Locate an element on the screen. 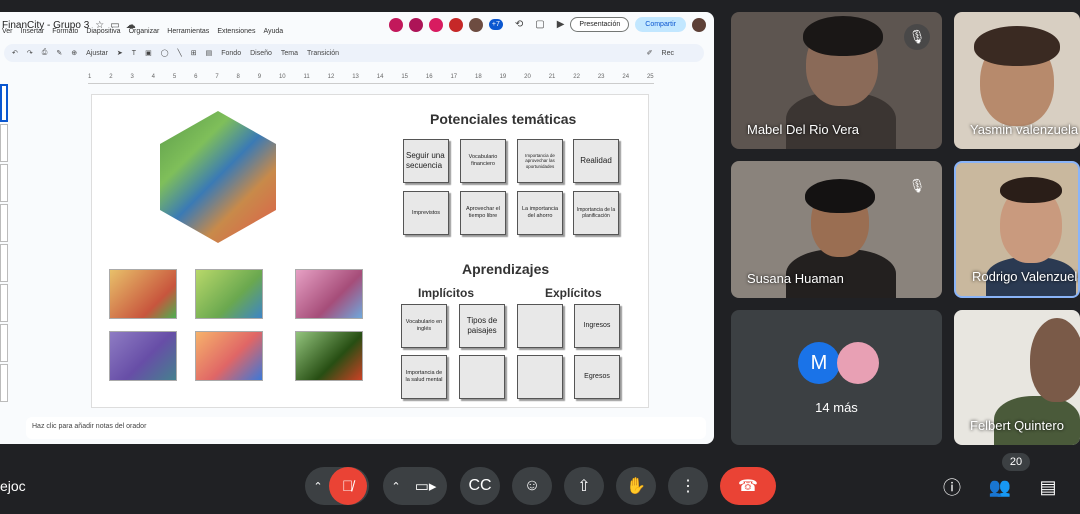 The image size is (1080, 514). zoom-select: Ajustar is located at coordinates (97, 53).